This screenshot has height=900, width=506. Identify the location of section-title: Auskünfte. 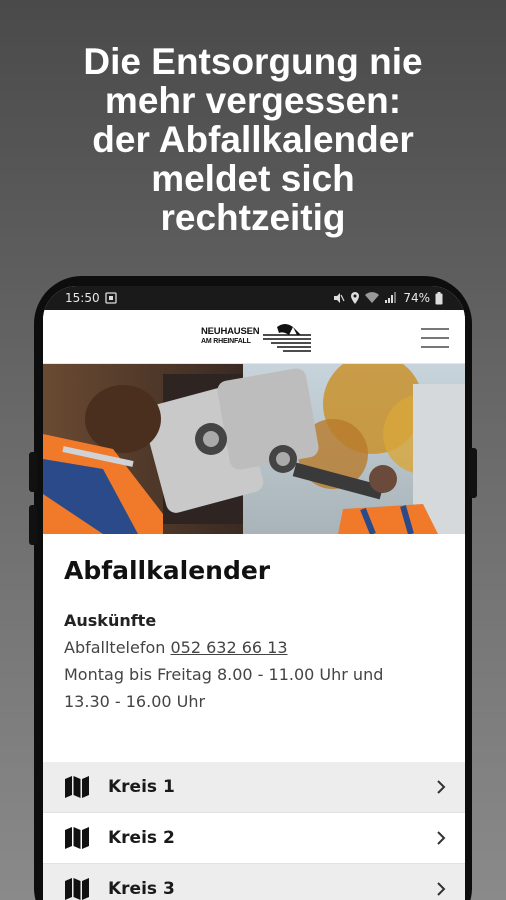
(110, 620).